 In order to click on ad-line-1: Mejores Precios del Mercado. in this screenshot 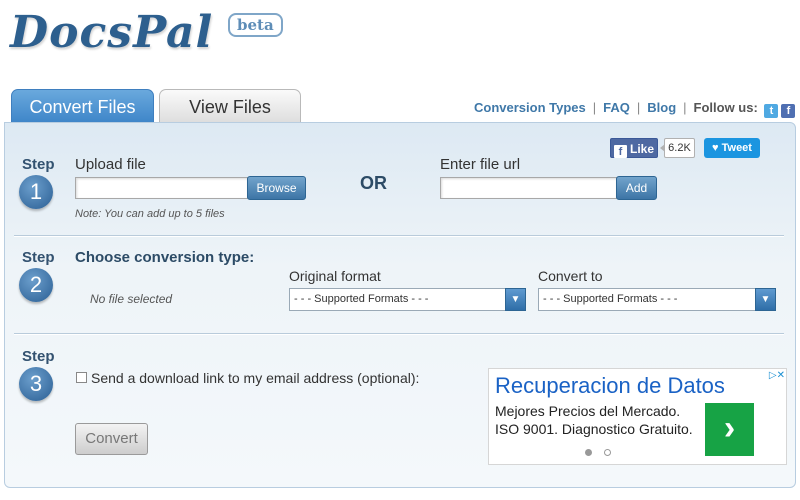, I will do `click(588, 411)`.